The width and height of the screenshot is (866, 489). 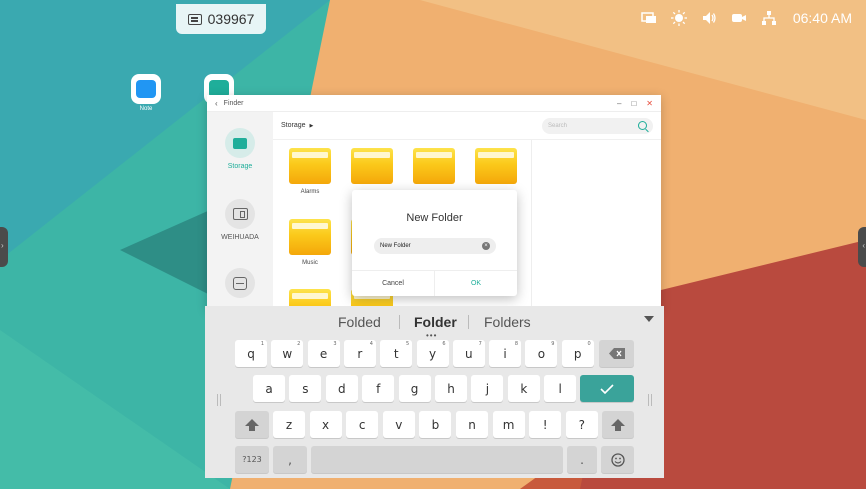 What do you see at coordinates (310, 171) in the screenshot?
I see `folder-item: Alarms` at bounding box center [310, 171].